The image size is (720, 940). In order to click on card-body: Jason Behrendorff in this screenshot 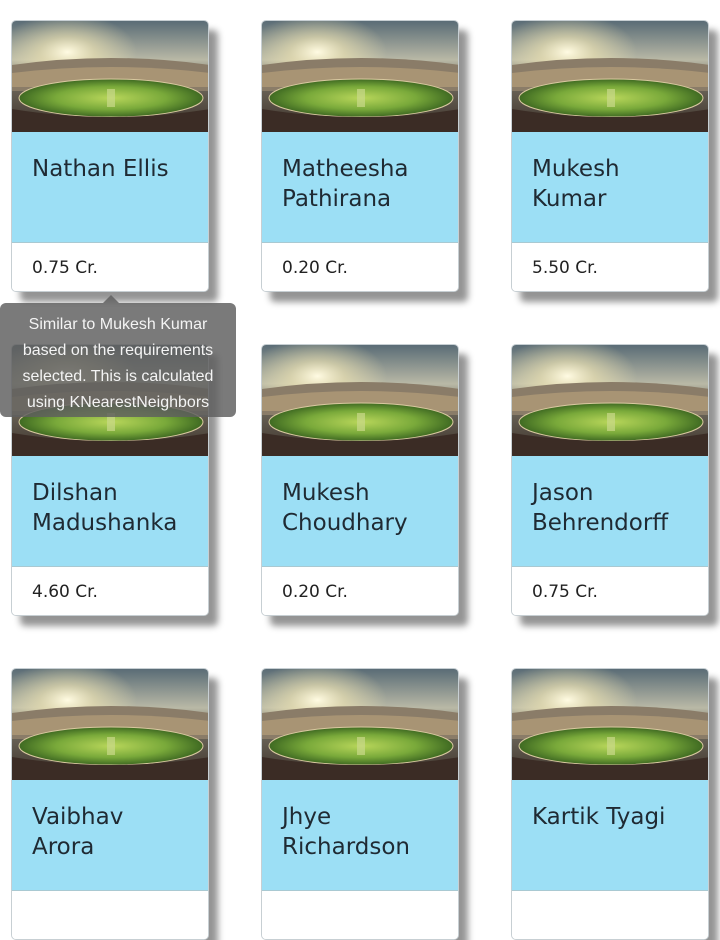, I will do `click(610, 511)`.